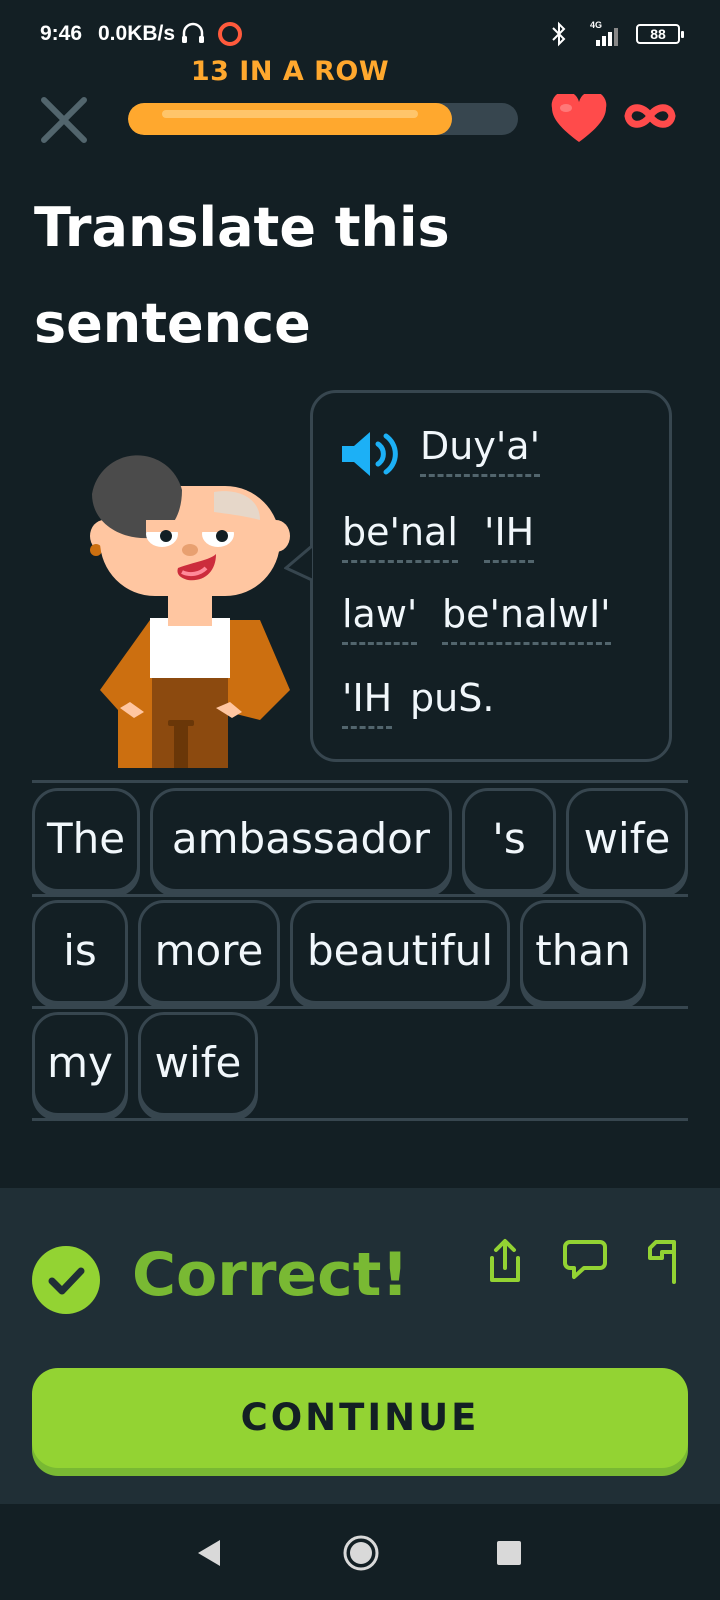 This screenshot has width=720, height=1600. I want to click on answer-word-chip: 's, so click(509, 840).